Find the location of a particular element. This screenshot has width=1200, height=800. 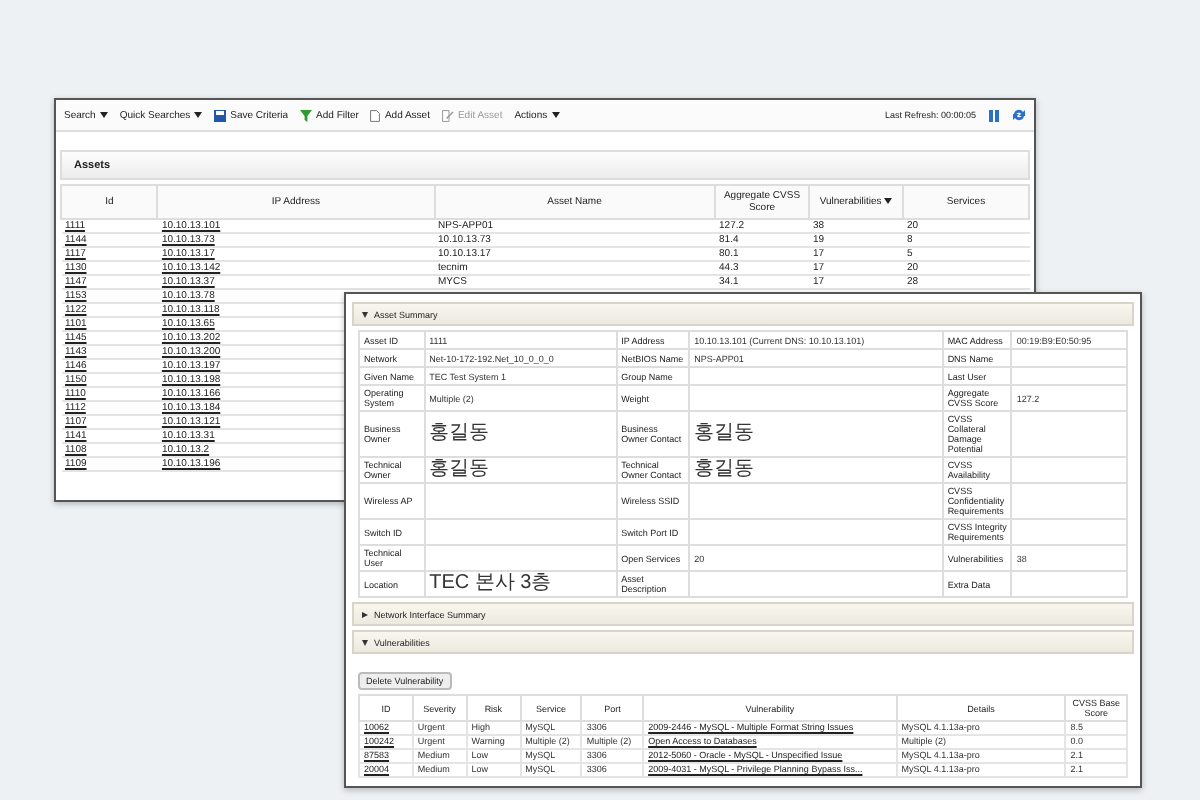

document-icon is located at coordinates (375, 115).